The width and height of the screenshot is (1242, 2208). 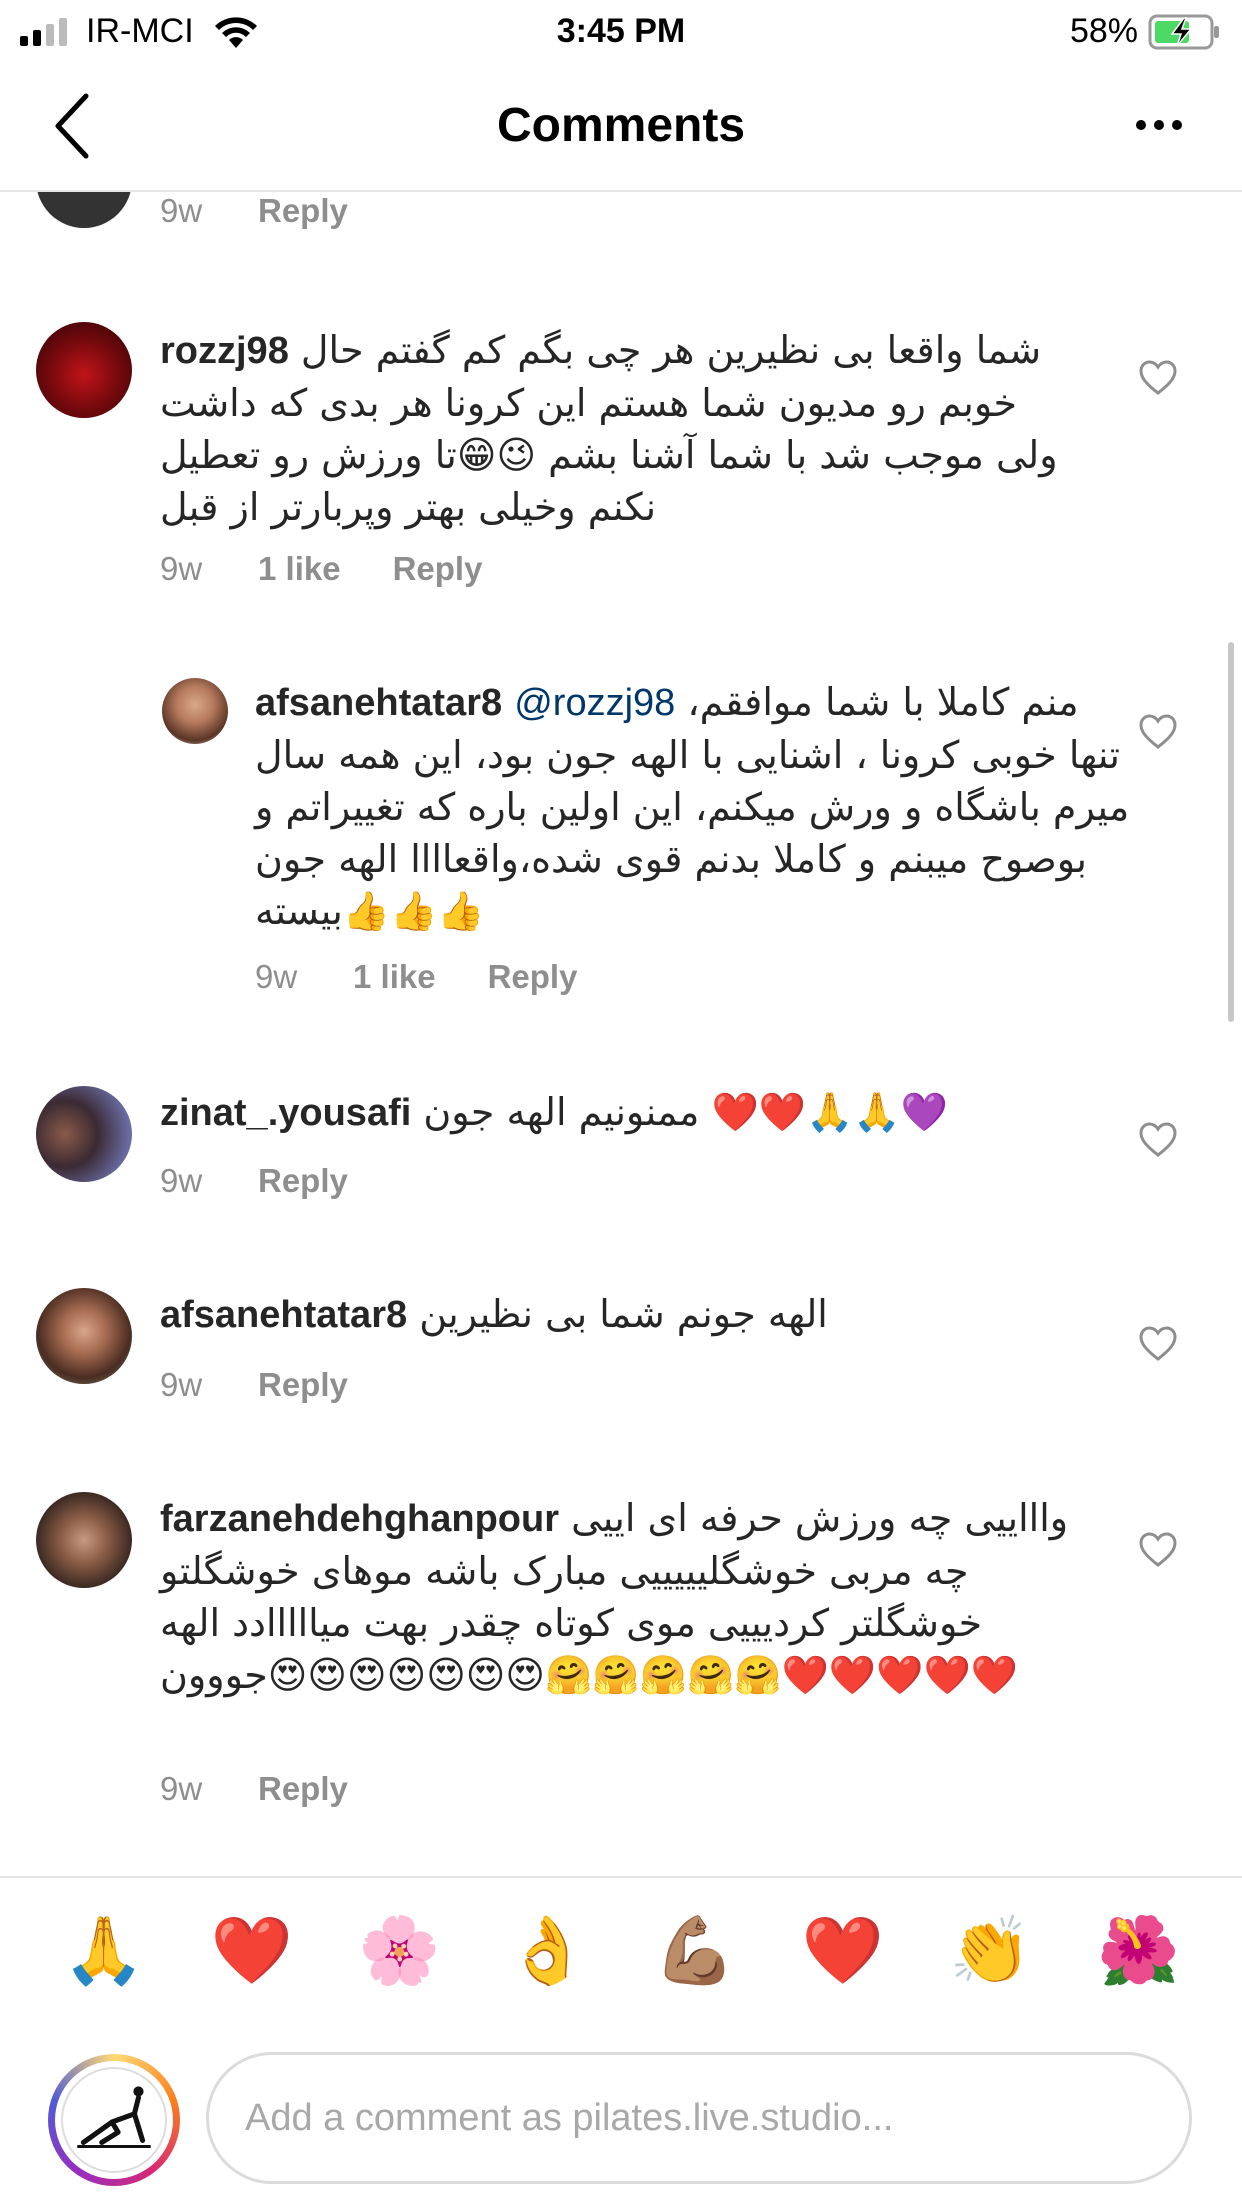 I want to click on comment-composer, so click(x=621, y=2116).